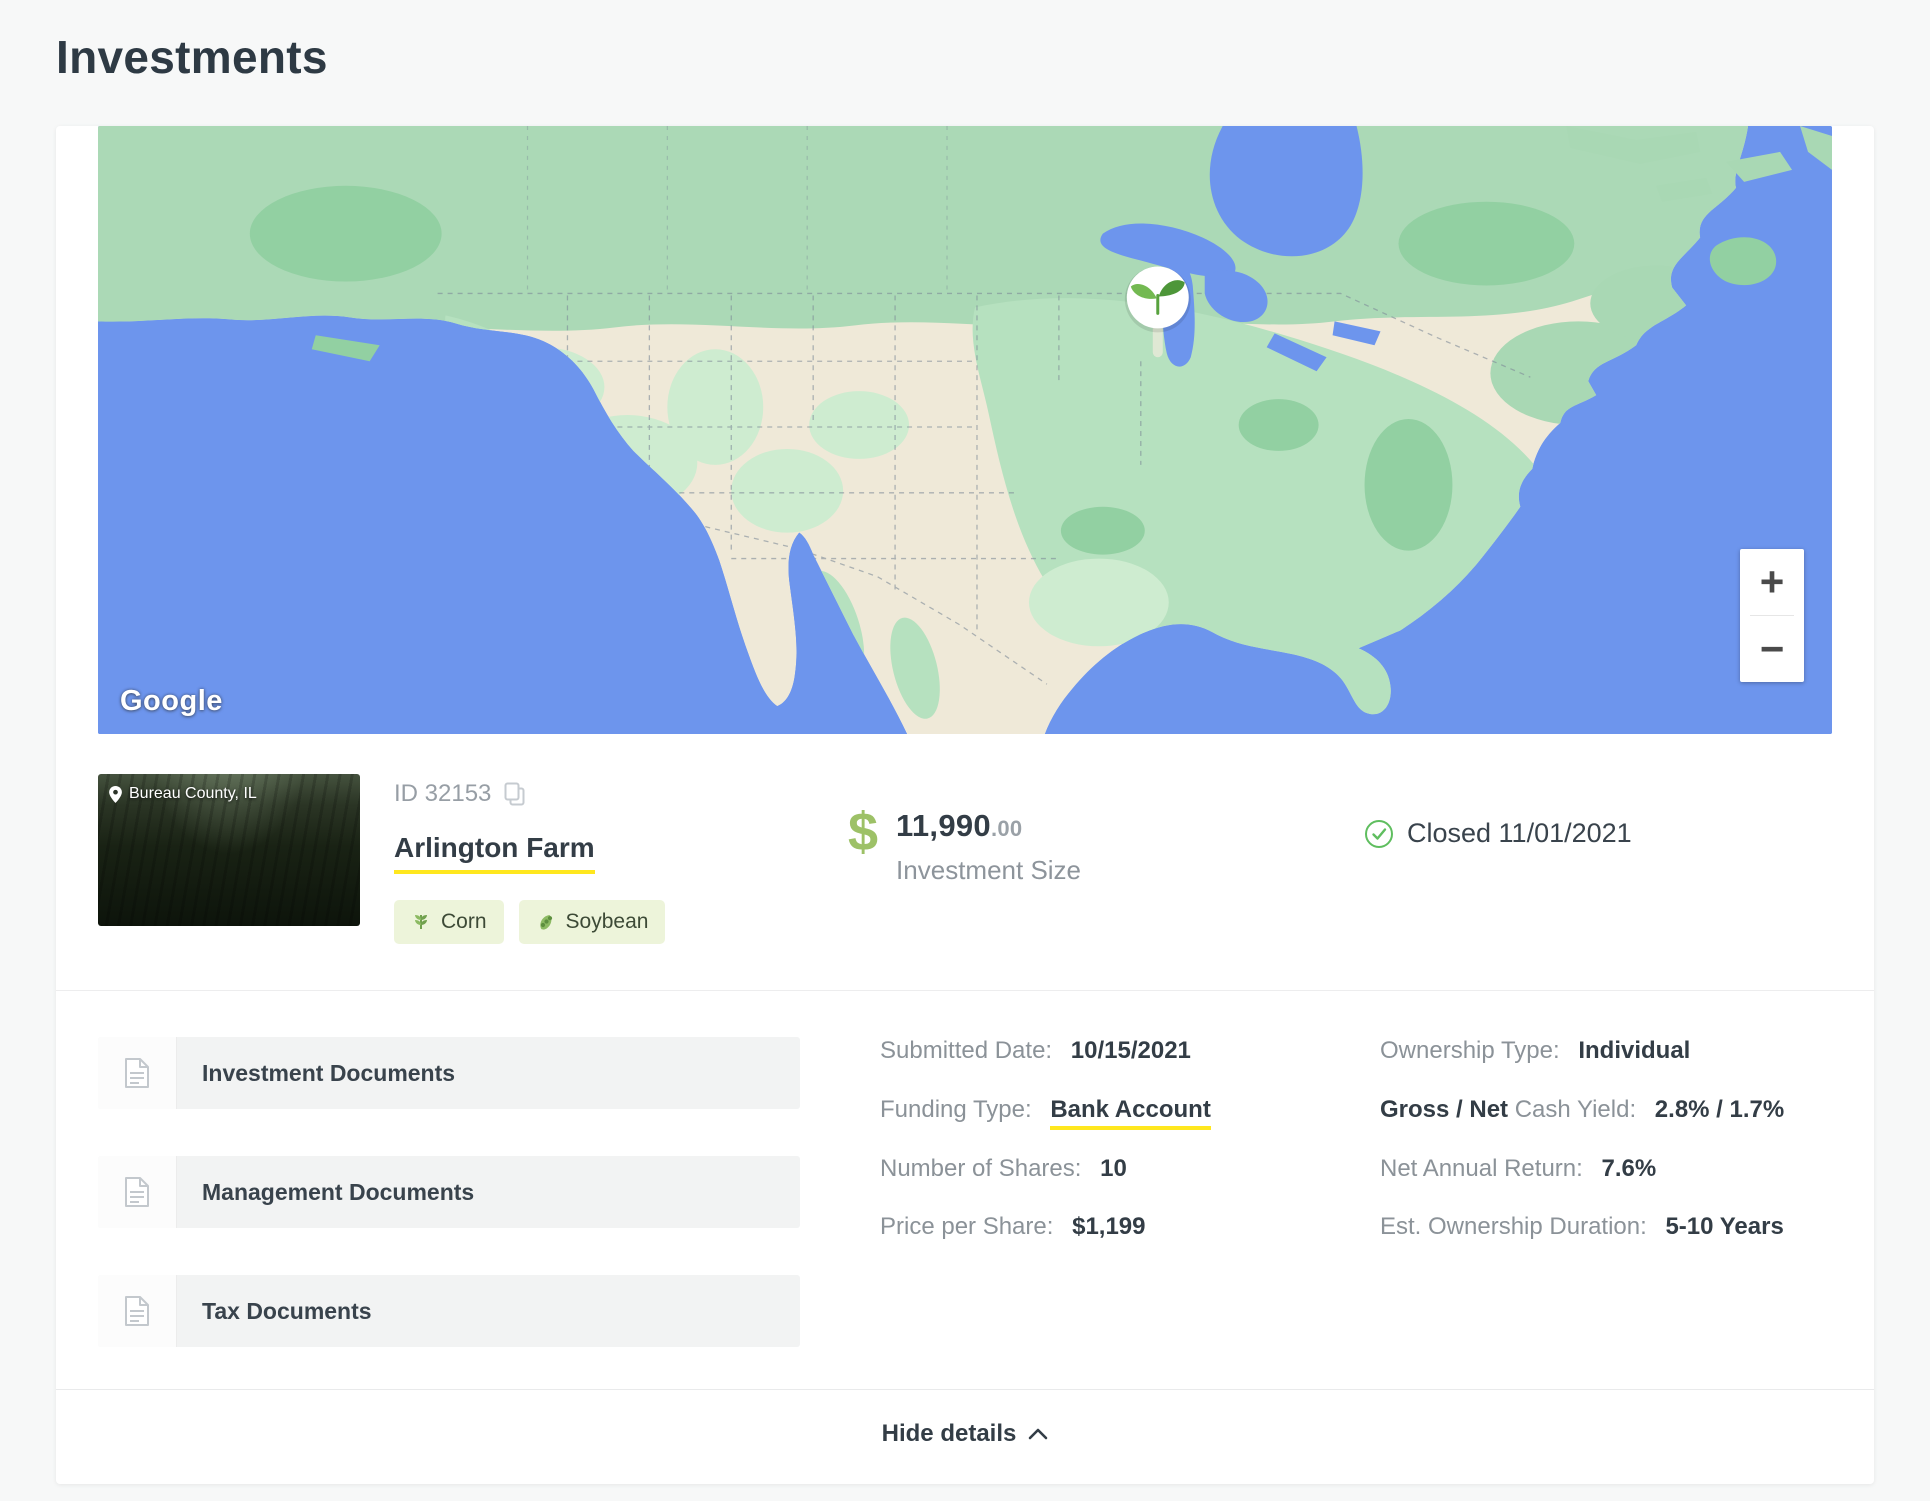 The width and height of the screenshot is (1930, 1501). Describe the element at coordinates (949, 1433) in the screenshot. I see `hide-details-label: Hide details` at that location.